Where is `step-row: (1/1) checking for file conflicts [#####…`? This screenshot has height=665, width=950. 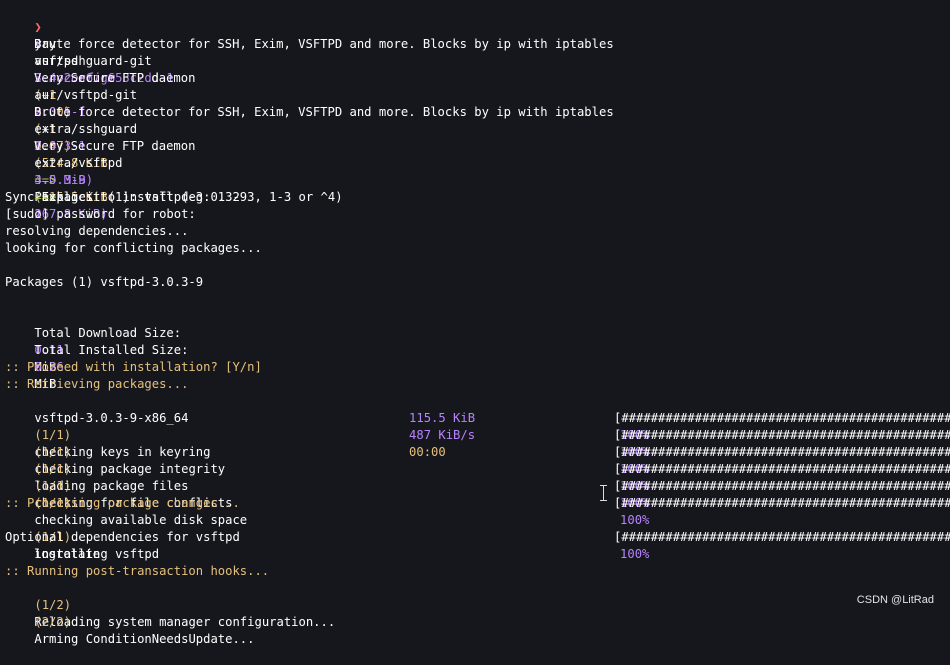 step-row: (1/1) checking for file conflicts [#####… is located at coordinates (477, 485).